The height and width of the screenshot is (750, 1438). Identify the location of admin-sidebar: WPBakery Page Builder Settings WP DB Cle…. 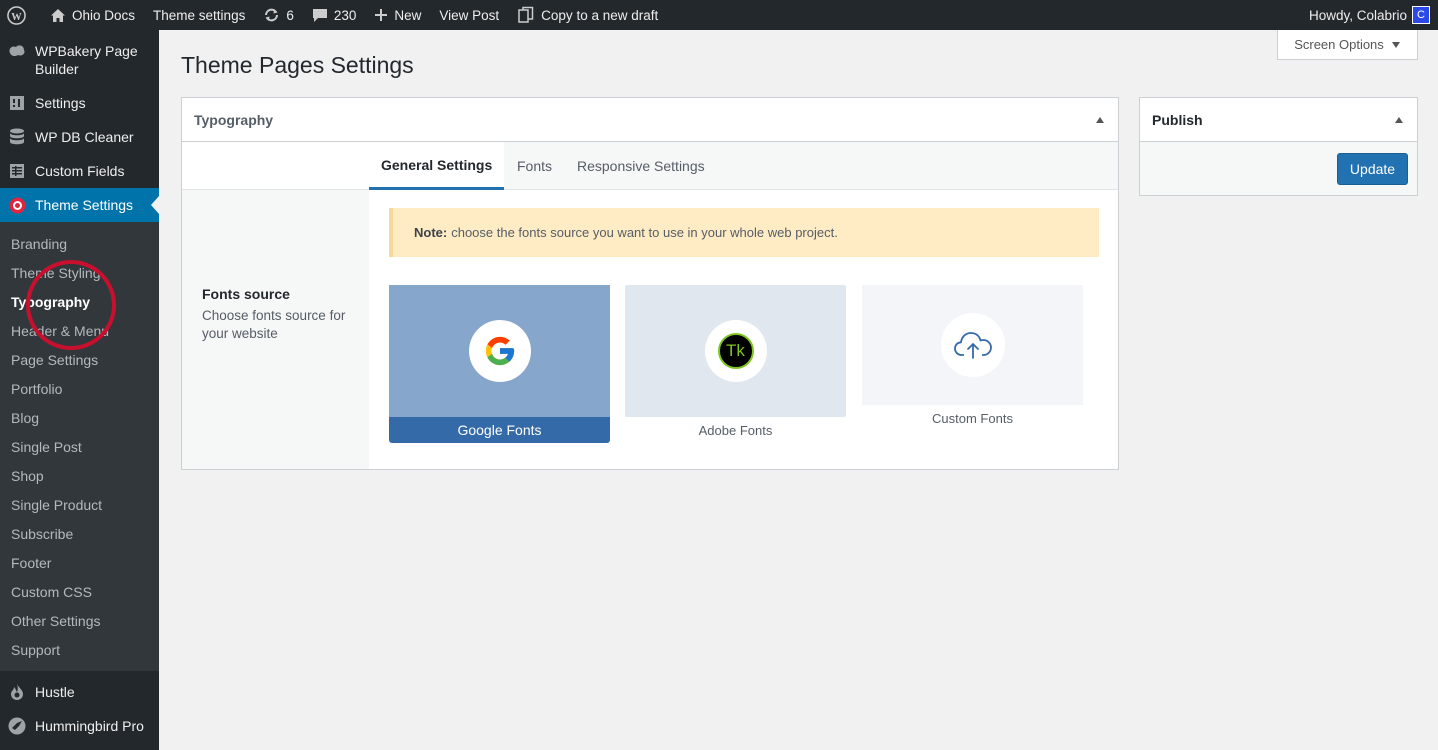
(79, 390).